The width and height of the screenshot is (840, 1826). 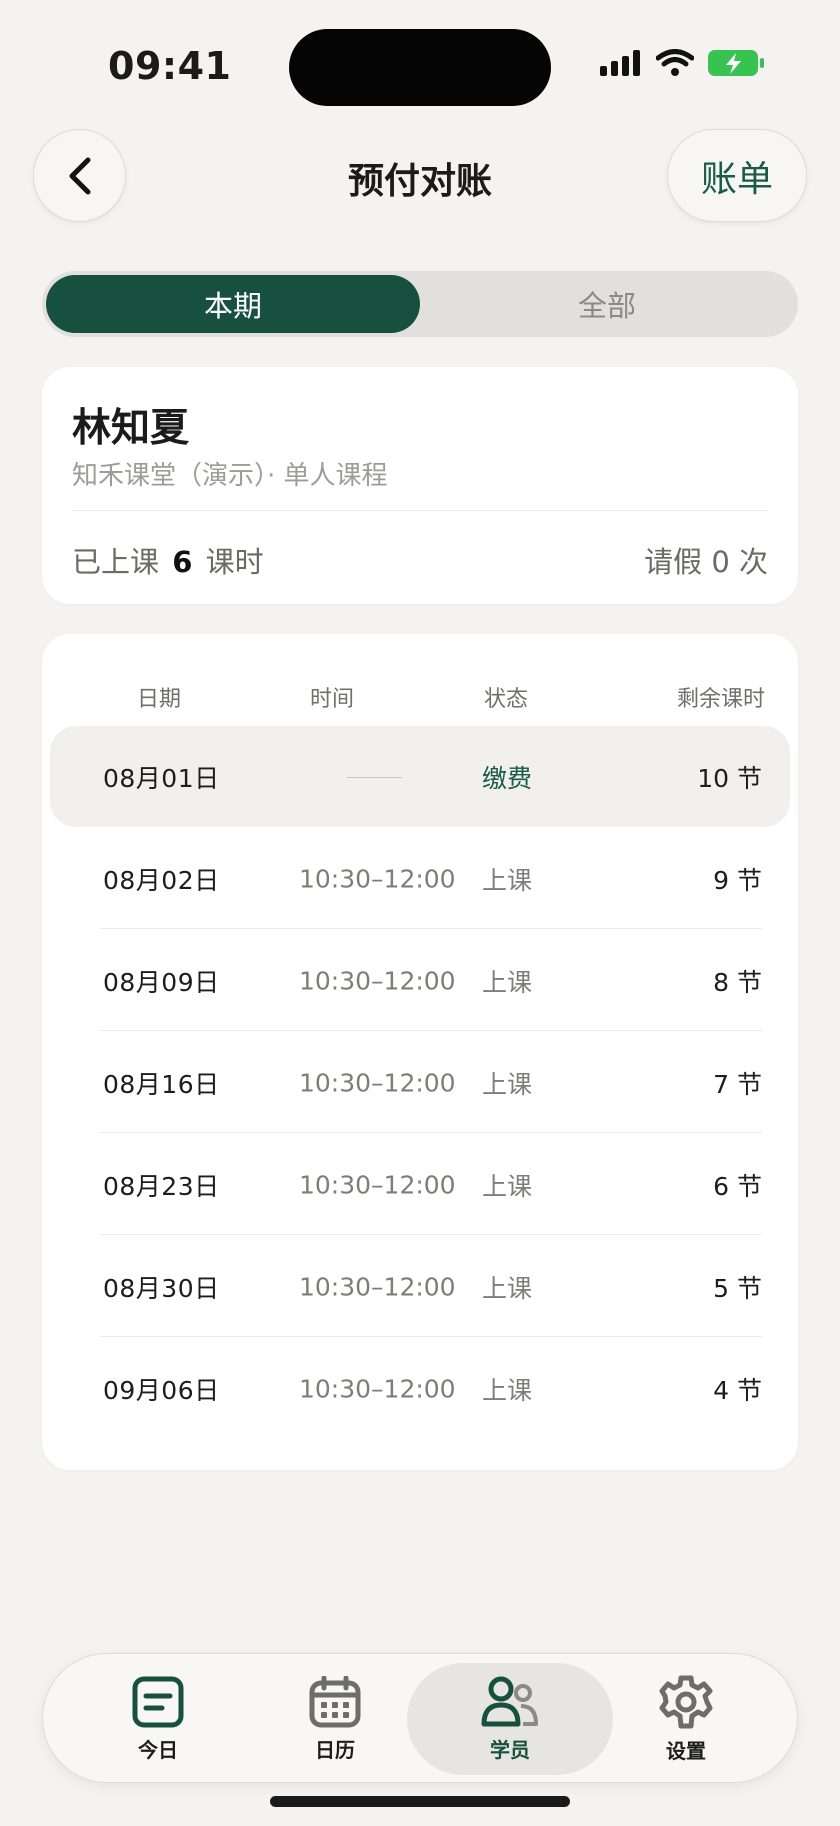 I want to click on attended-summary: 已上课 6 课时, so click(x=168, y=560).